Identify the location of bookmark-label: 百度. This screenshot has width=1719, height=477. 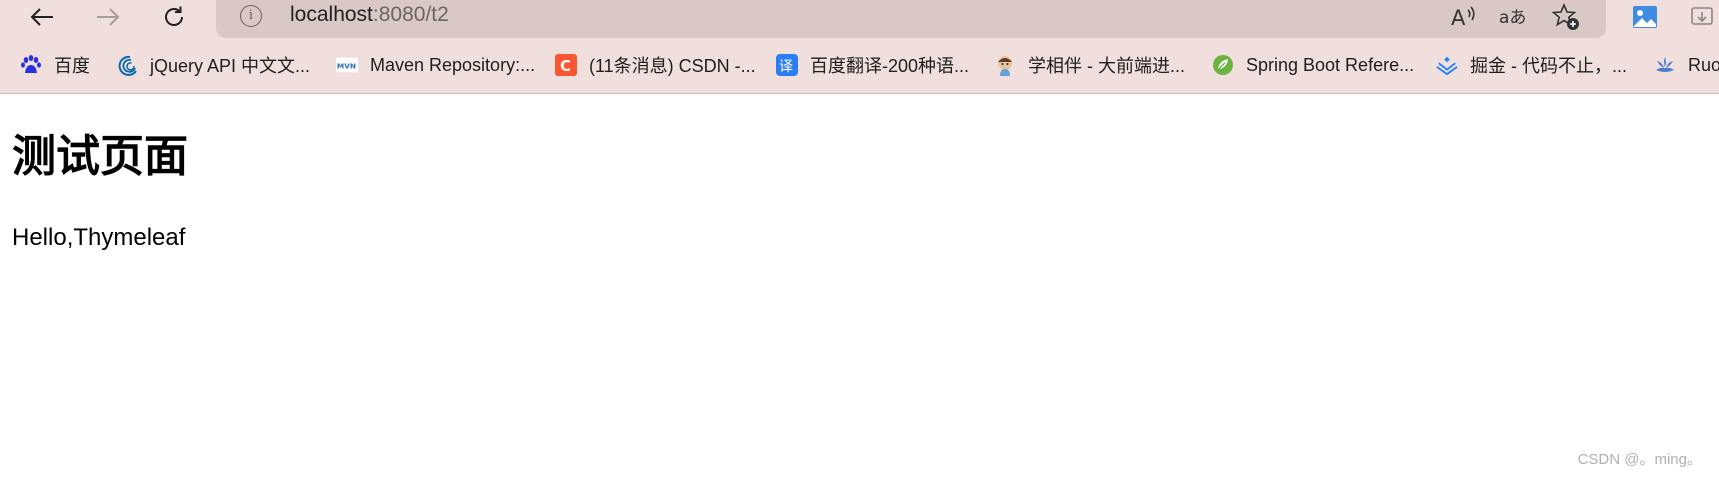
(72, 66).